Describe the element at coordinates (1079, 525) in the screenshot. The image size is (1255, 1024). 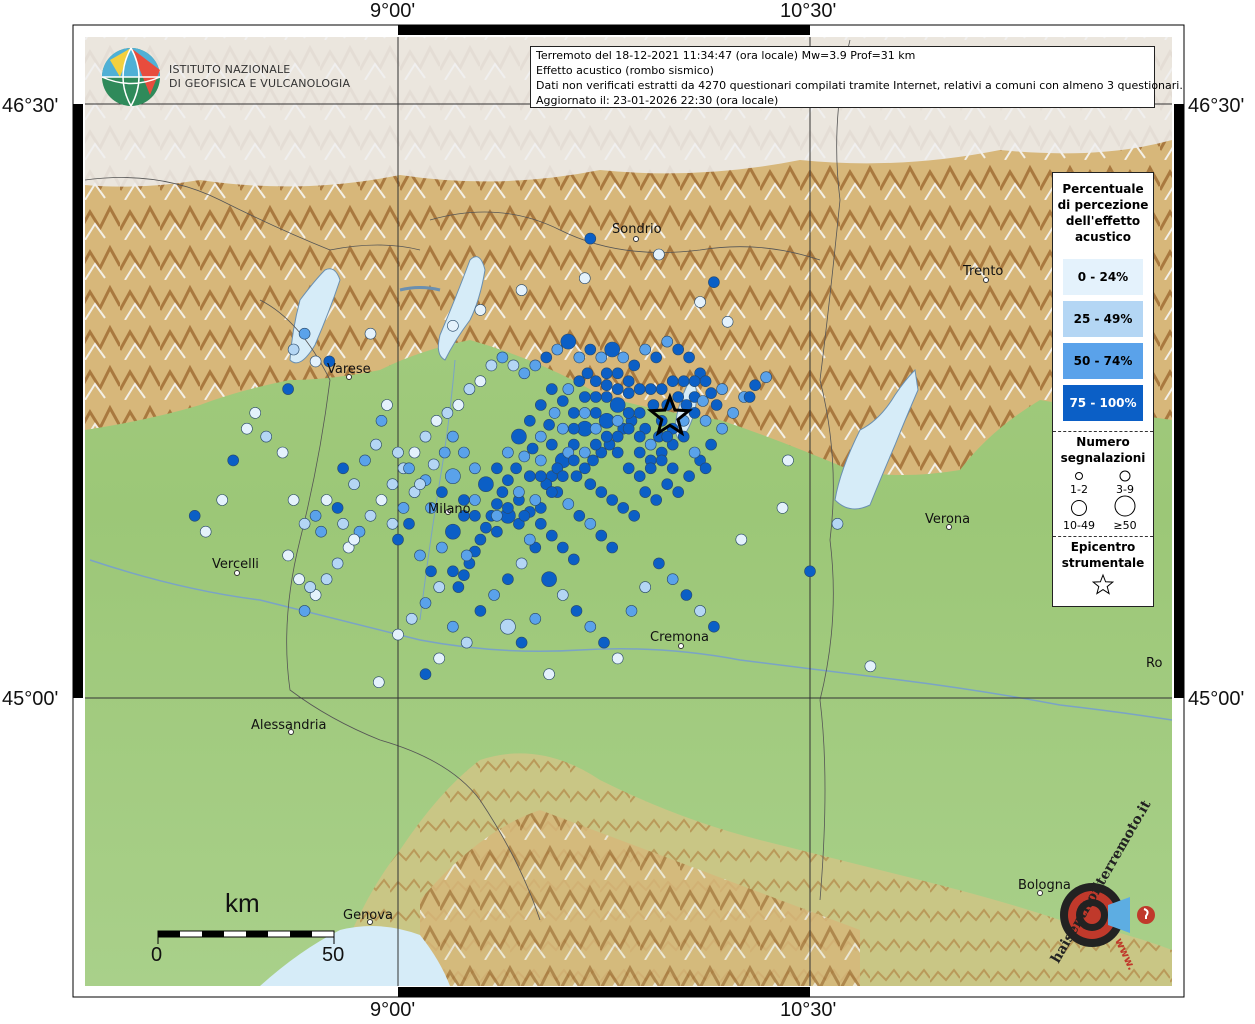
I see `count-size-3: 10-49` at that location.